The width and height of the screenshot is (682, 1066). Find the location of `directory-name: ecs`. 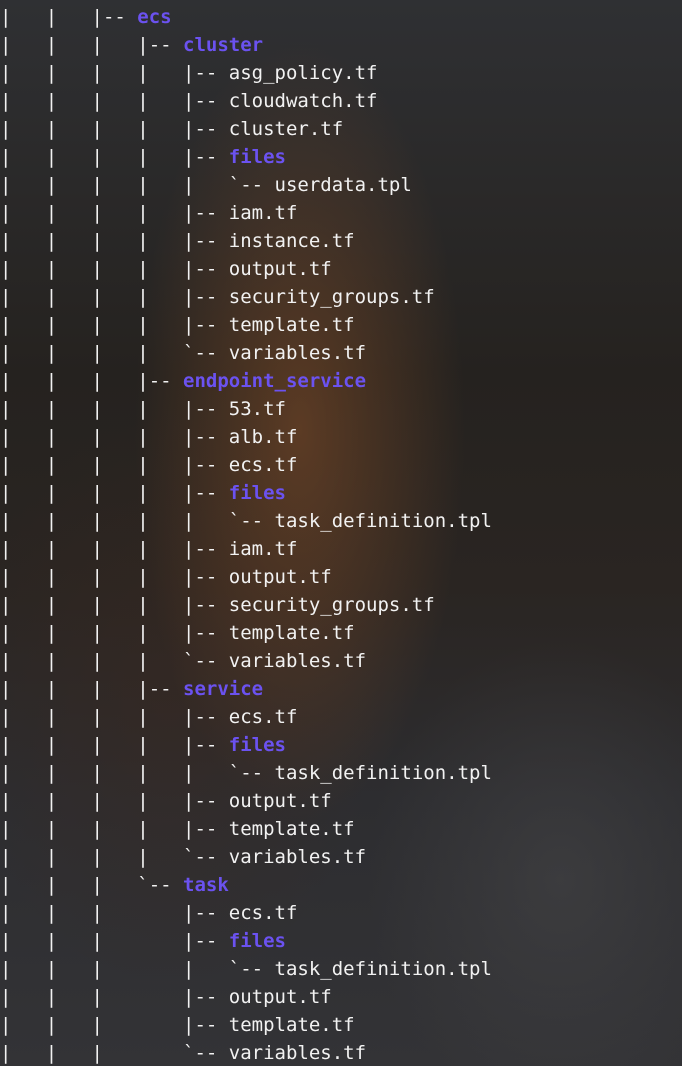

directory-name: ecs is located at coordinates (154, 17).